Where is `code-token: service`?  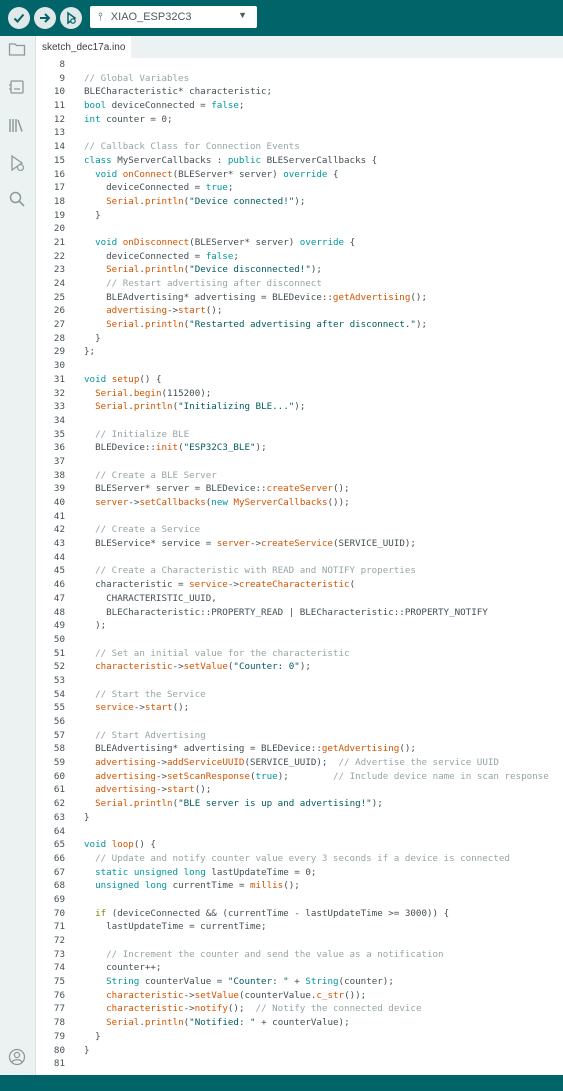 code-token: service is located at coordinates (114, 708).